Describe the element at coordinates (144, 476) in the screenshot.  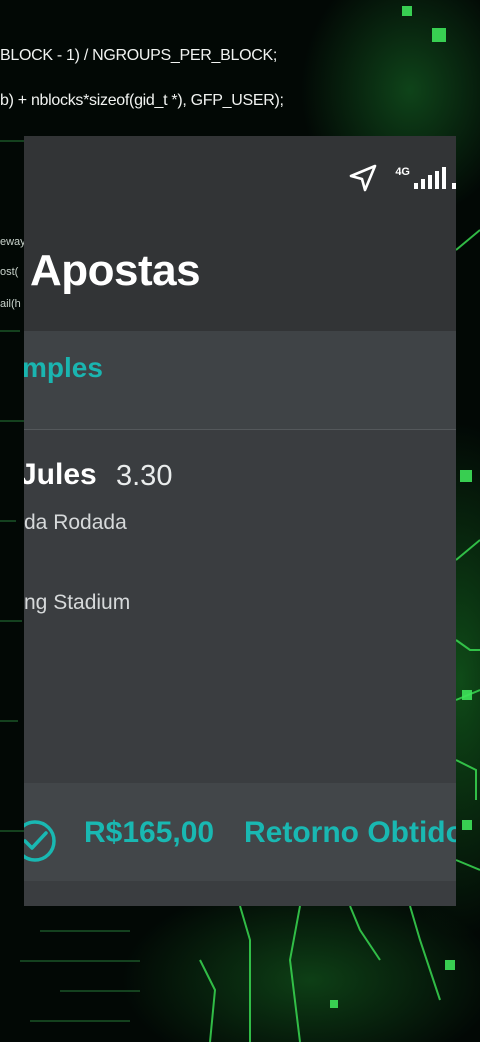
I see `bet-odds: 3.30` at that location.